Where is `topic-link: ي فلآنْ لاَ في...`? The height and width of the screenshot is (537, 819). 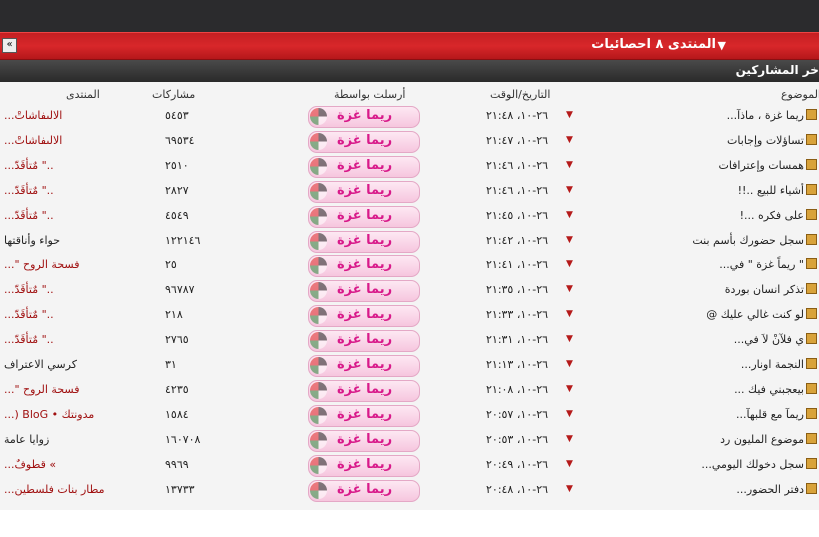 topic-link: ي فلآنْ لاَ في... is located at coordinates (775, 339).